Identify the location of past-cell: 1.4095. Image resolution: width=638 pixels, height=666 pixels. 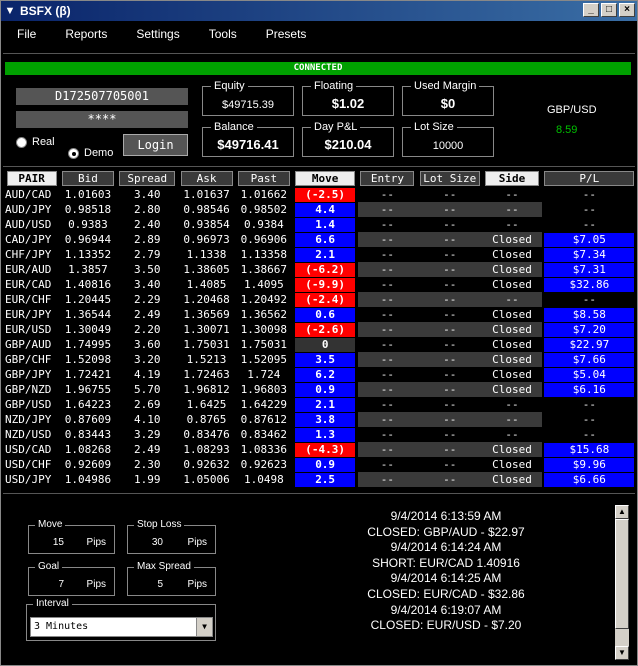
(263, 284).